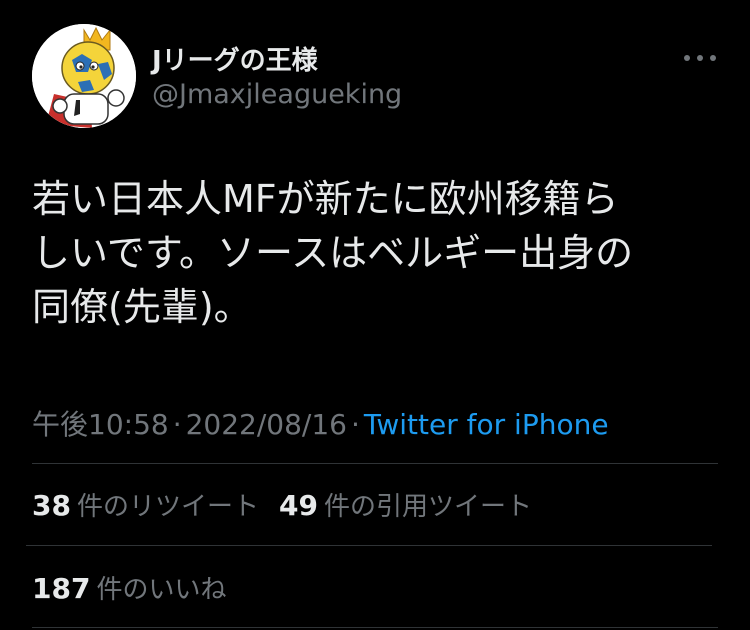  I want to click on tweet-text-line: しいです。ソースはベルギー出身の, so click(333, 253).